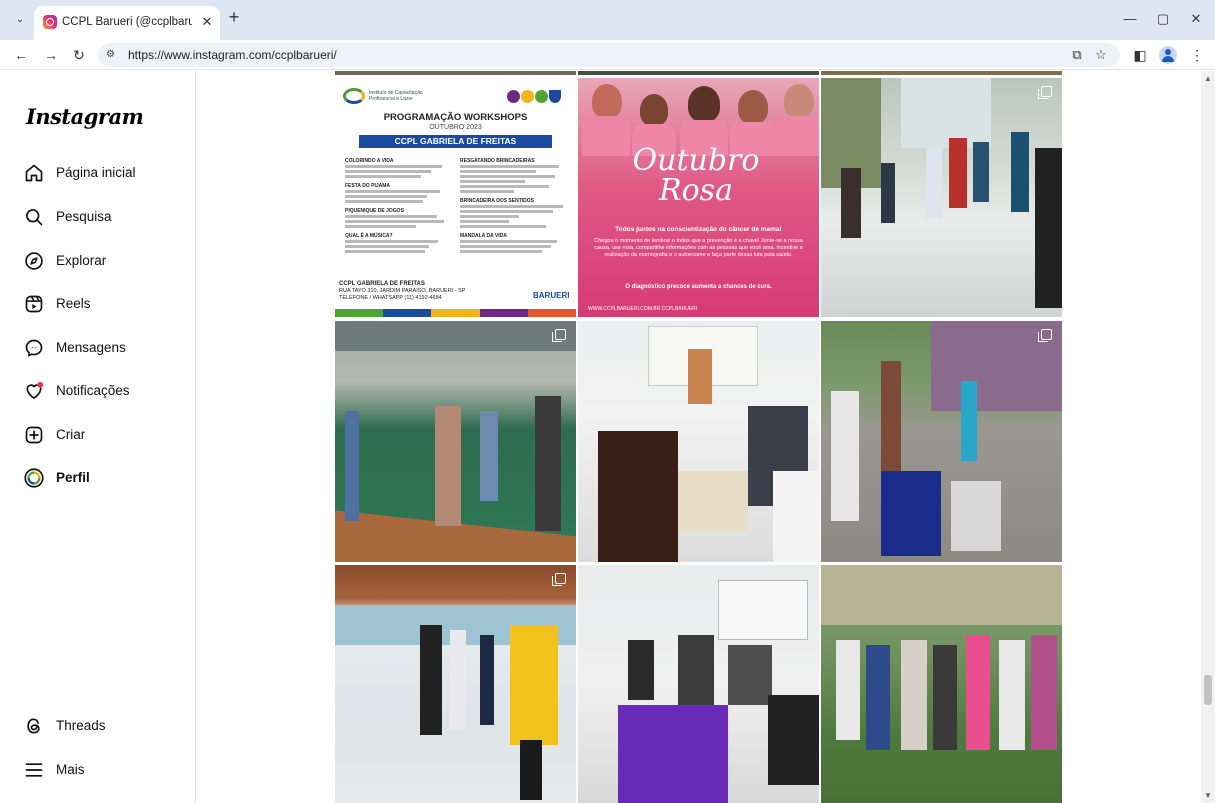 Image resolution: width=1215 pixels, height=803 pixels. What do you see at coordinates (1197, 55) in the screenshot?
I see `kebab-menu-icon: ⋮` at bounding box center [1197, 55].